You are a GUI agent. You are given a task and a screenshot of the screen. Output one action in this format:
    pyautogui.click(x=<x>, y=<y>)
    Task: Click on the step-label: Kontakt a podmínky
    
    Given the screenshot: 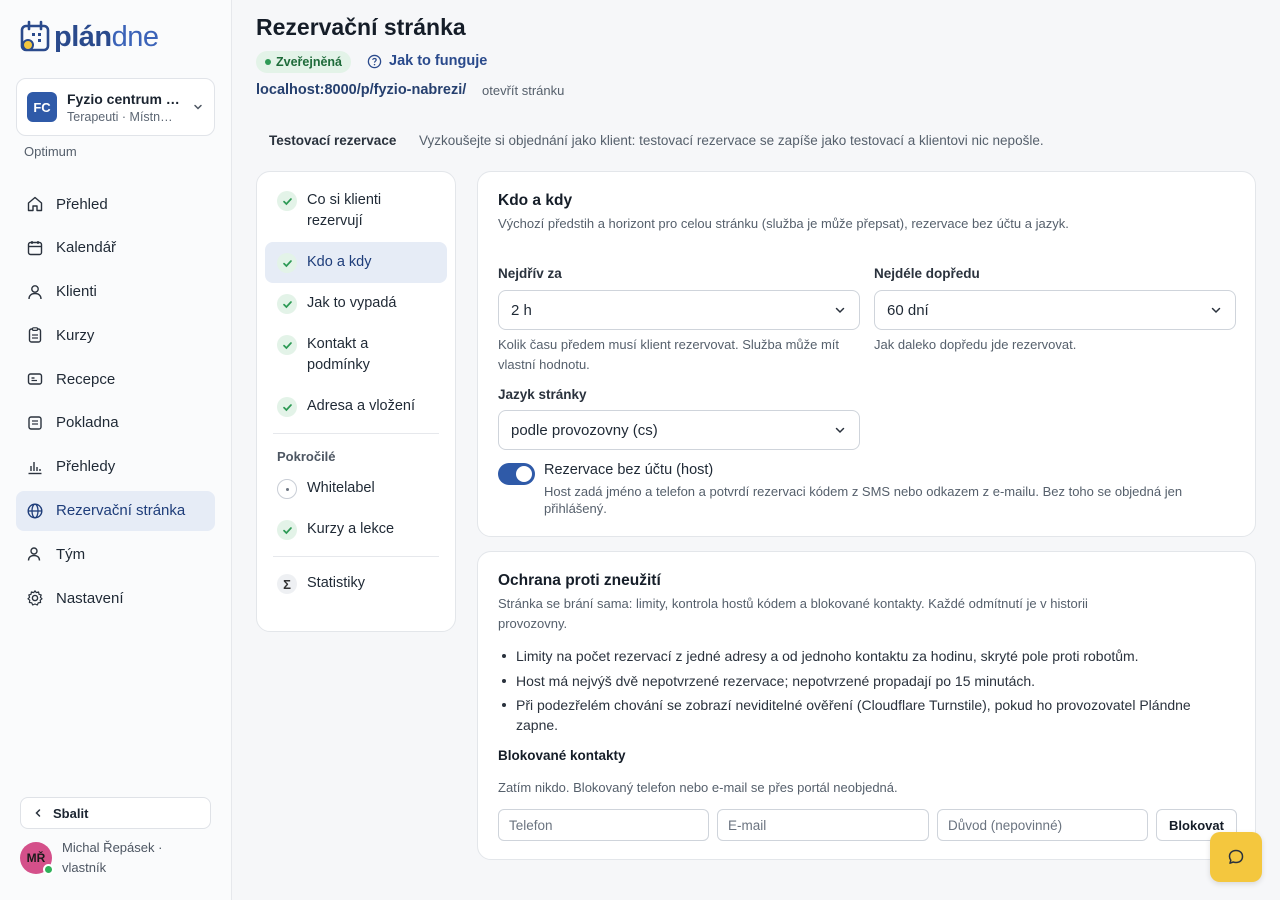 What is the action you would take?
    pyautogui.click(x=338, y=354)
    